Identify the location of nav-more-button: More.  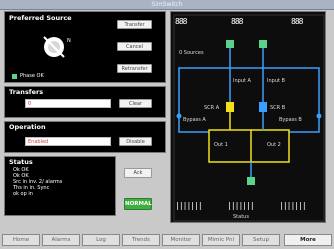
(308, 240).